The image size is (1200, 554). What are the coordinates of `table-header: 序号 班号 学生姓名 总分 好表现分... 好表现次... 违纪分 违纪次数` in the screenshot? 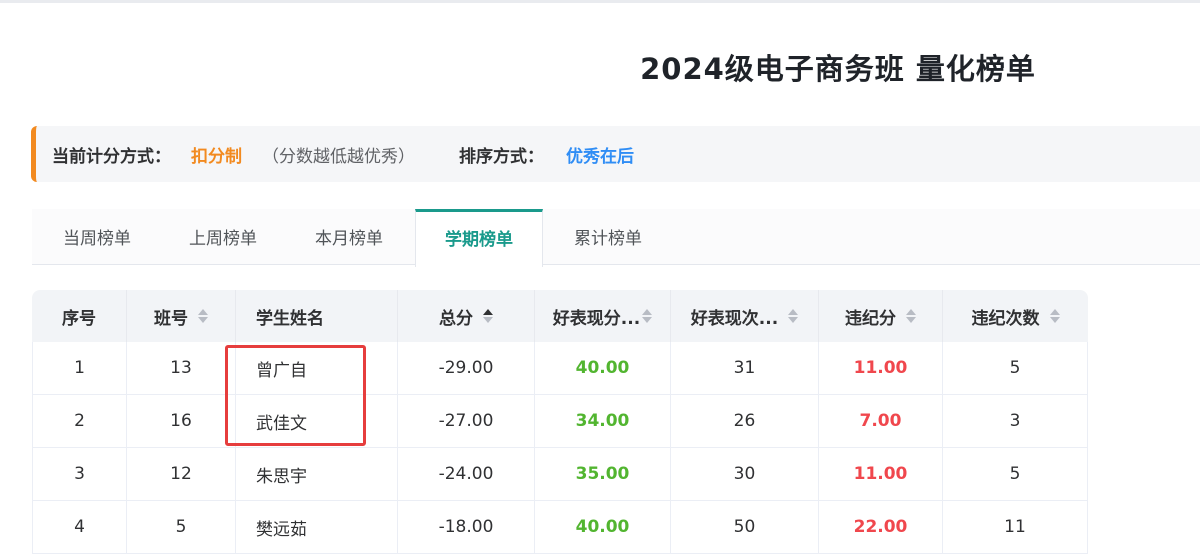 It's located at (560, 316).